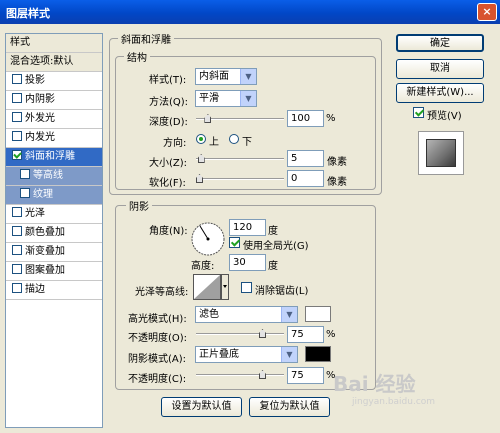  I want to click on style-list-item-label: 等高线, so click(48, 175).